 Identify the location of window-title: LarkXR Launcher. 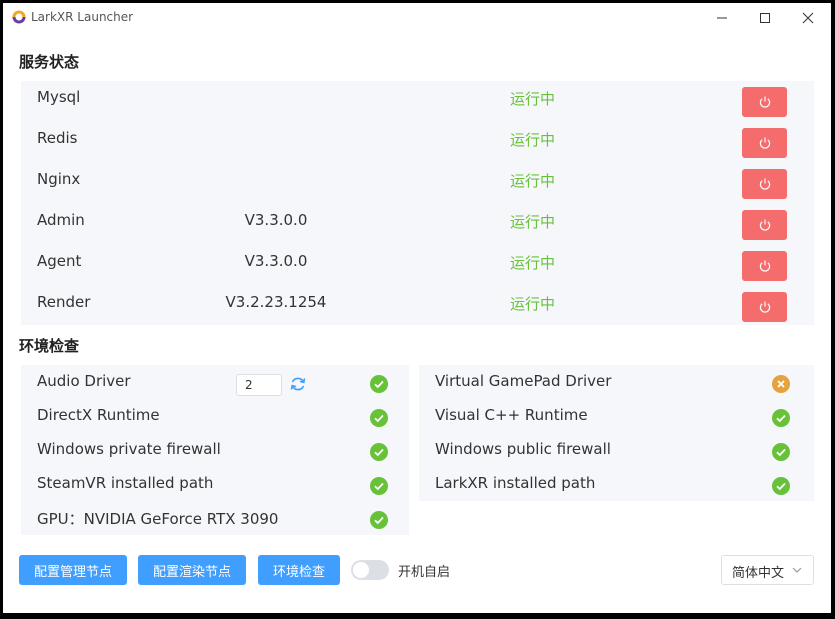
(82, 17).